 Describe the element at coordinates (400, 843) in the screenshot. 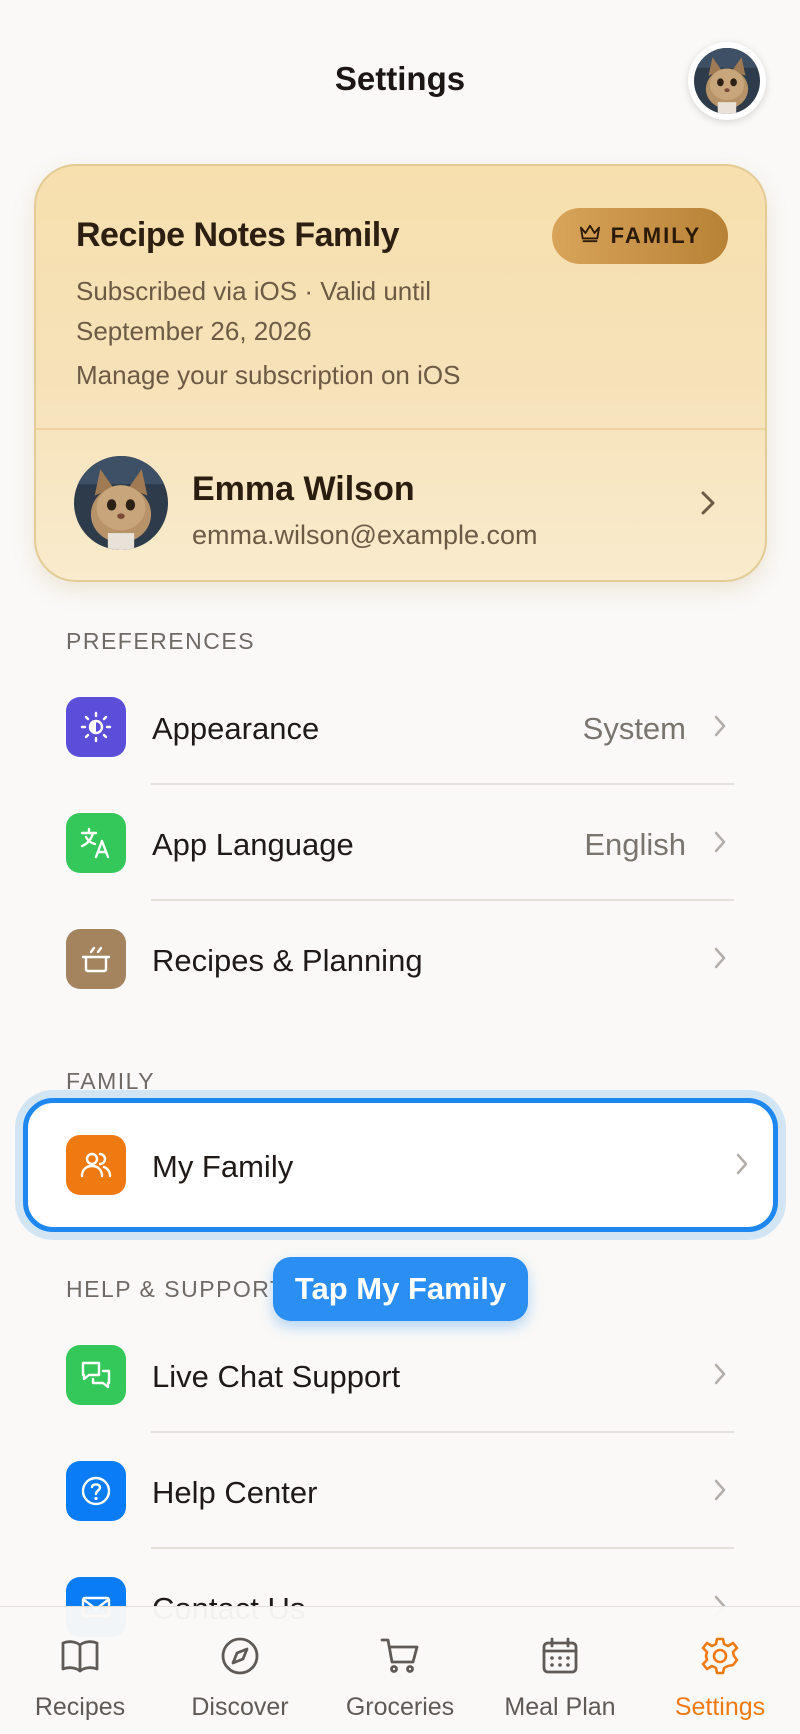

I see `settings-row-app-language: App Language English` at that location.